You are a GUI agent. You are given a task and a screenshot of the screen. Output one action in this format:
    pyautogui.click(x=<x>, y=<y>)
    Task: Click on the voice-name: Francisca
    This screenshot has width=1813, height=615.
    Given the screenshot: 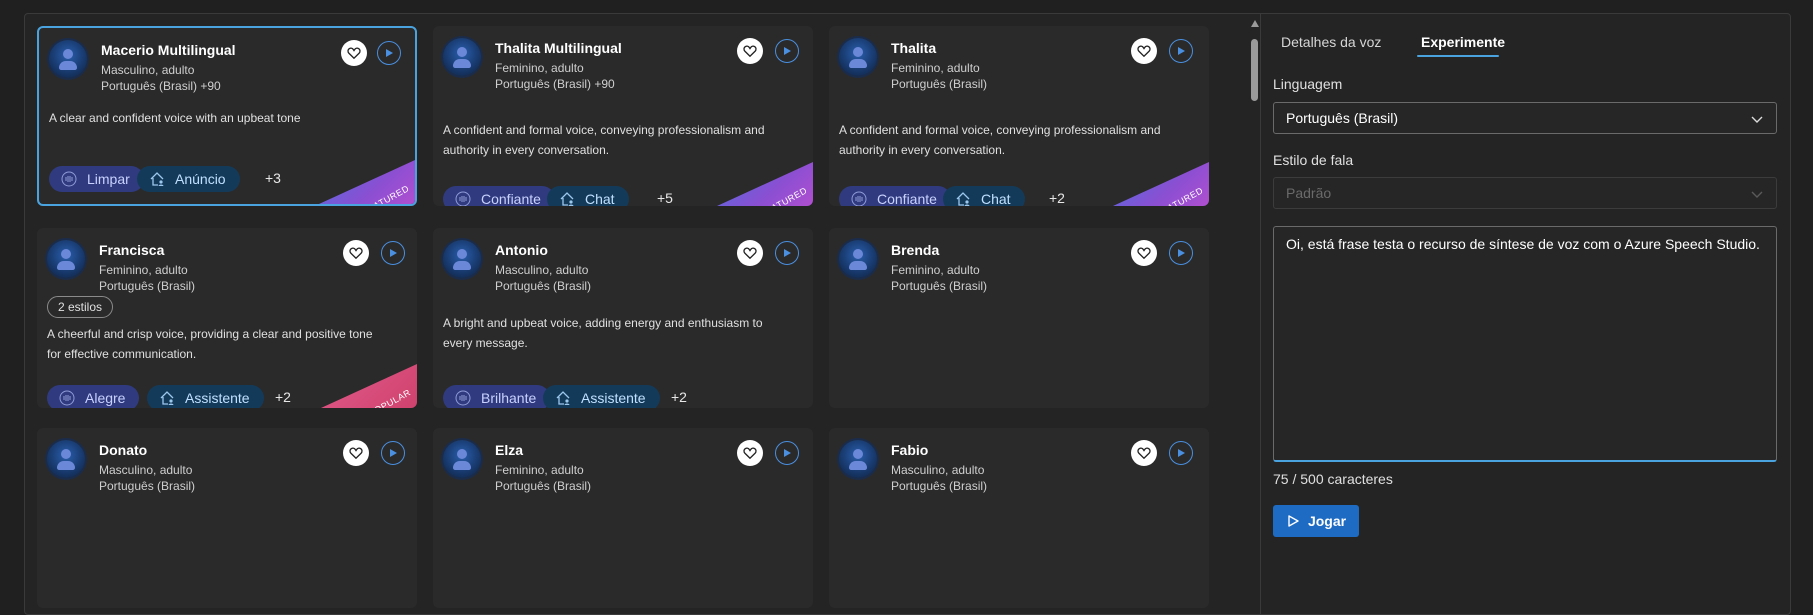 What is the action you would take?
    pyautogui.click(x=132, y=250)
    